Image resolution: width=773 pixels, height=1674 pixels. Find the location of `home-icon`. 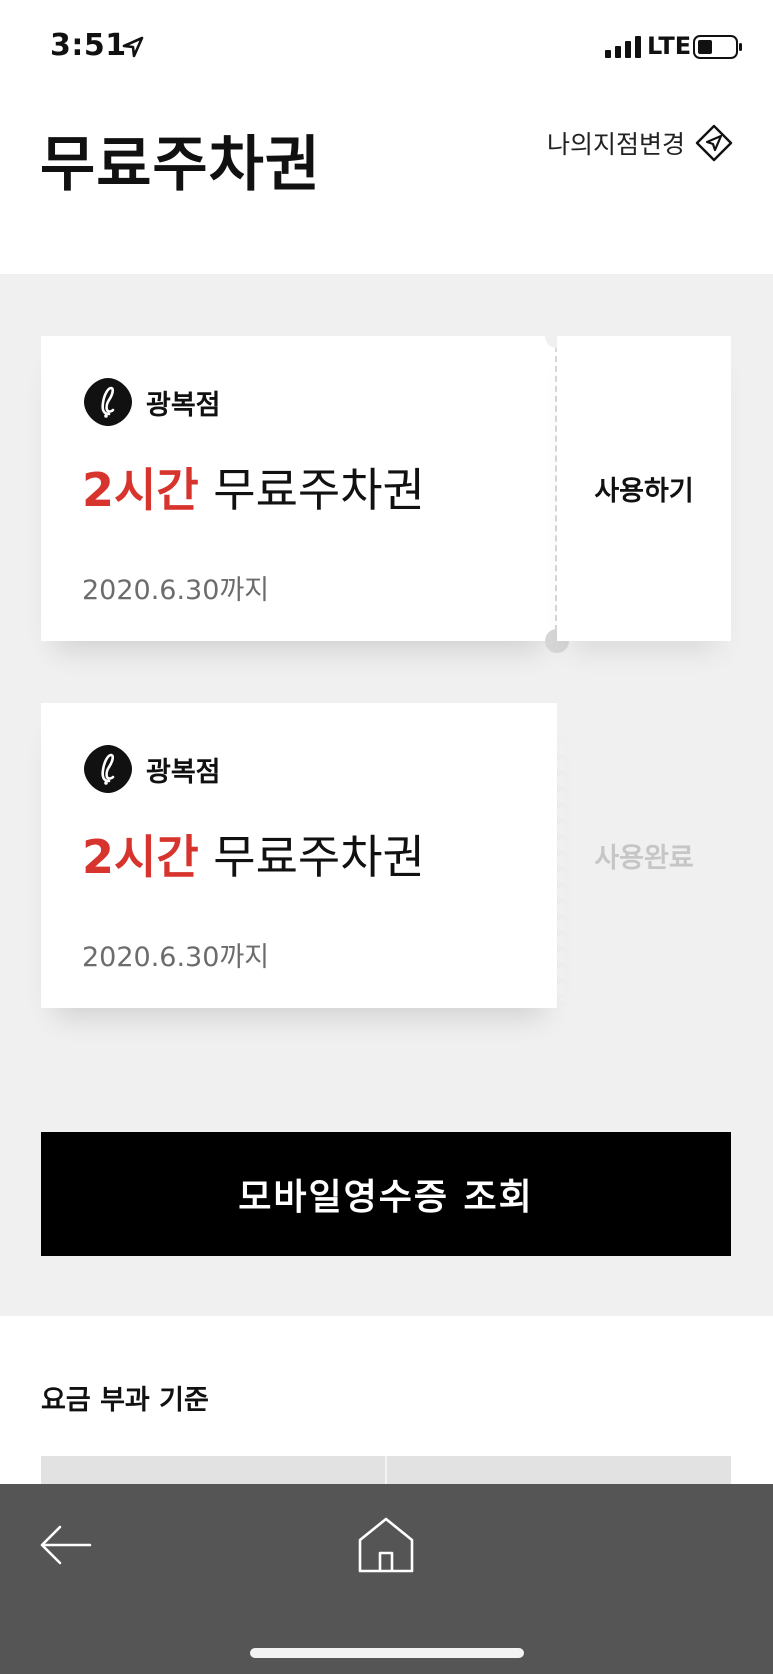

home-icon is located at coordinates (386, 1545).